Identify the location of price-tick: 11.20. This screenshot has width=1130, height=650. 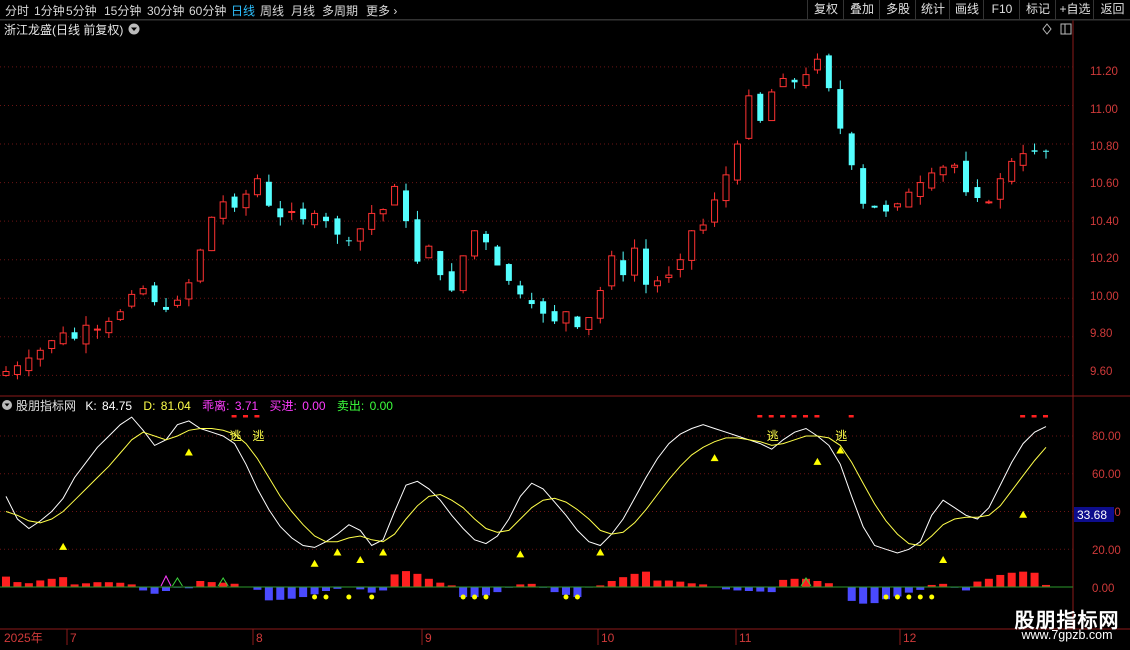
(1104, 72).